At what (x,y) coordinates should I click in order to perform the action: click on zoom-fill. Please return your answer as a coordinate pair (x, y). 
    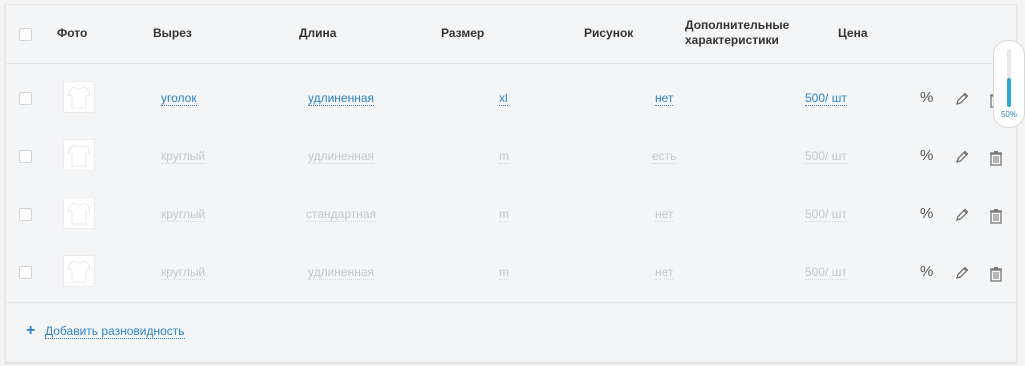
    Looking at the image, I should click on (1009, 92).